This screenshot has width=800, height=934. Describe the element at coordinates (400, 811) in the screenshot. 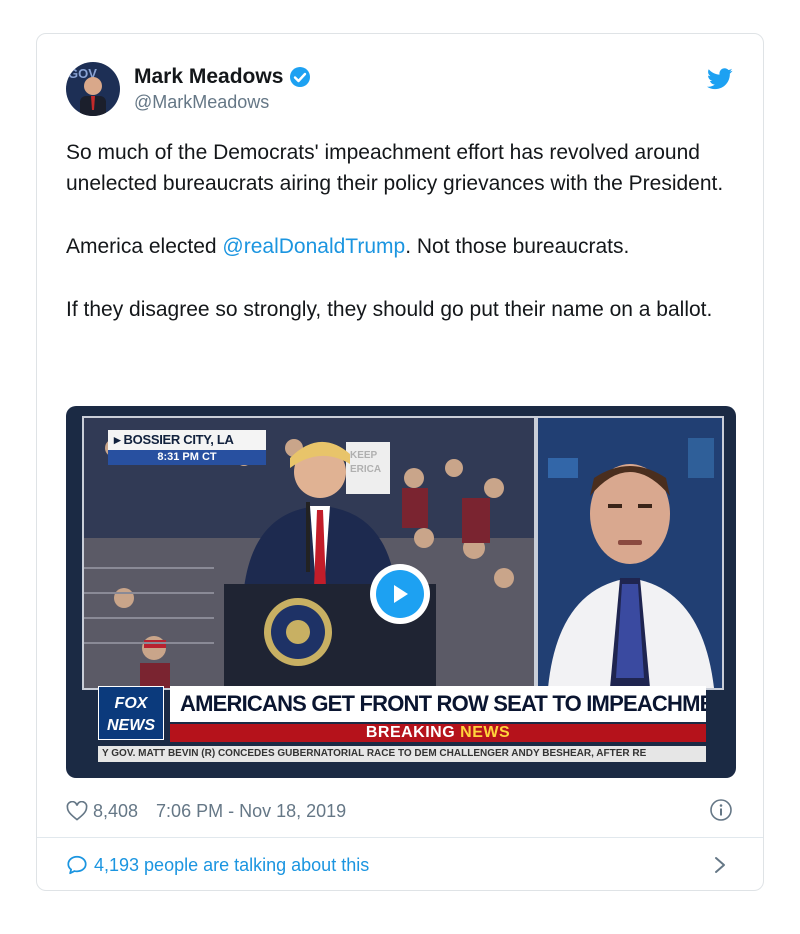

I see `tweet-meta: 8,408 7:06 PM - Nov 18, 2019` at that location.